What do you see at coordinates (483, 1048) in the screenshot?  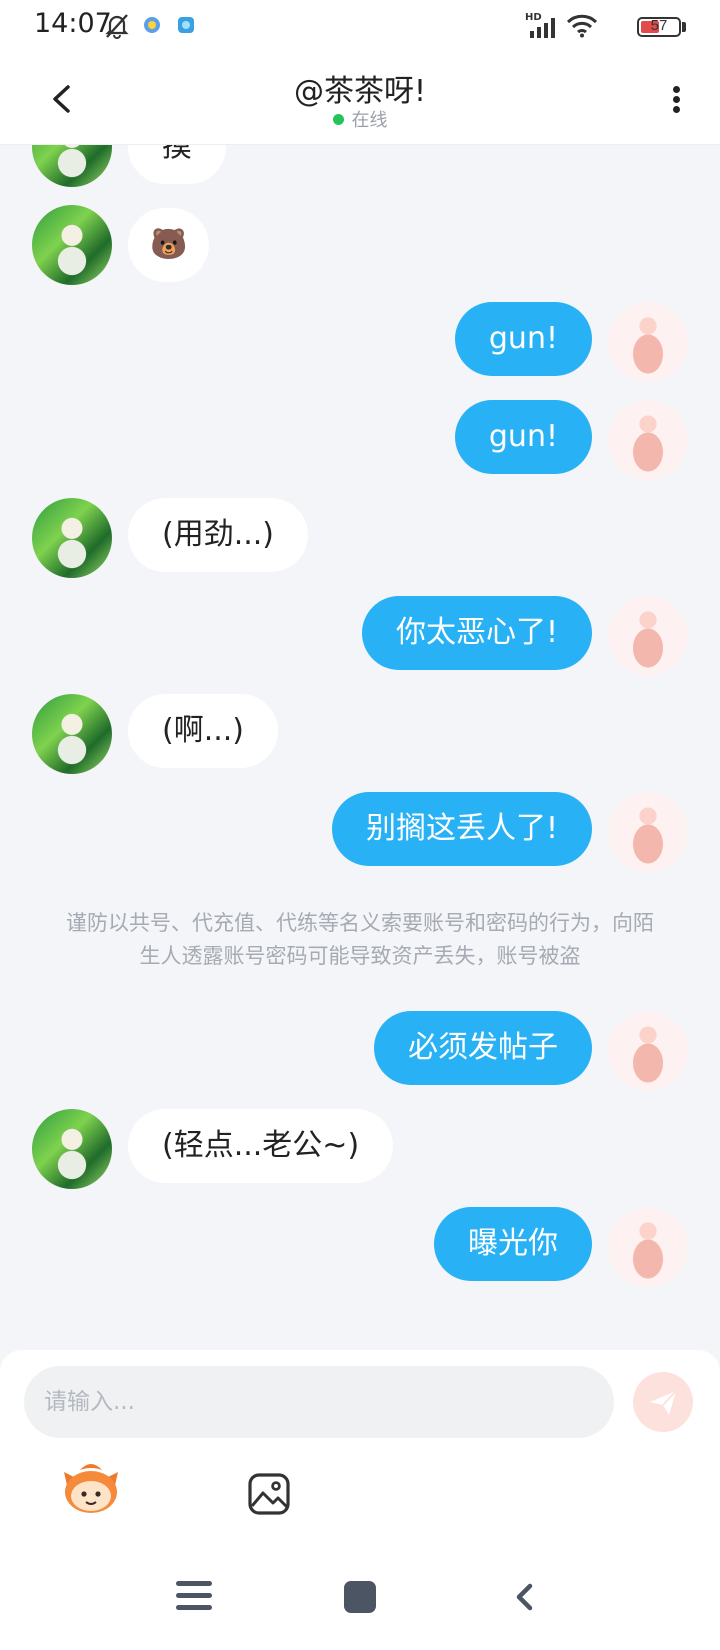 I see `outgoing-message-bubble: 必须发帖子` at bounding box center [483, 1048].